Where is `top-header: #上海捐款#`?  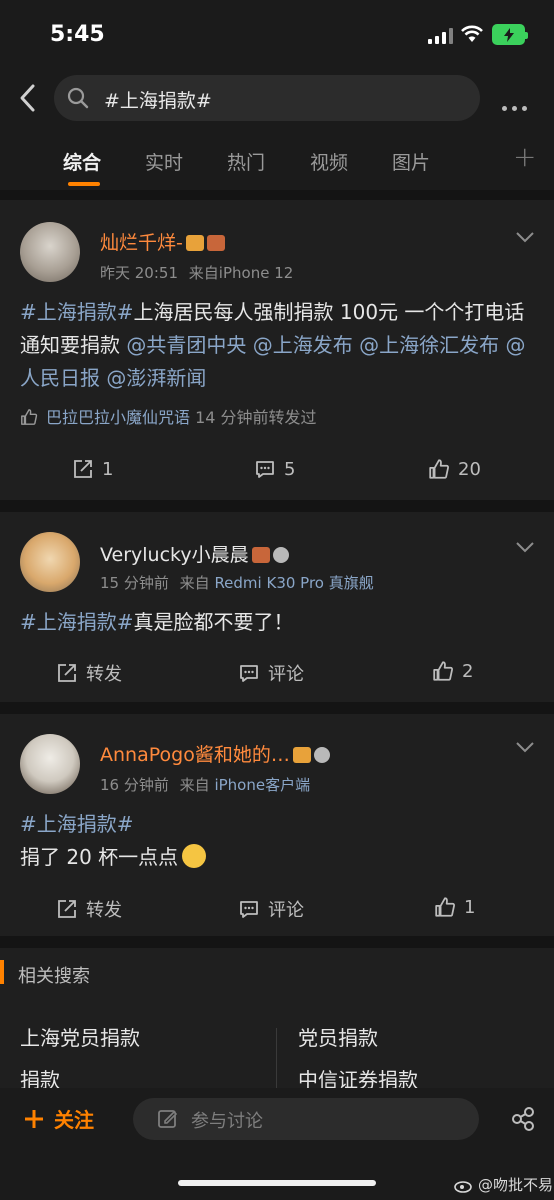
top-header: #上海捐款# is located at coordinates (277, 98).